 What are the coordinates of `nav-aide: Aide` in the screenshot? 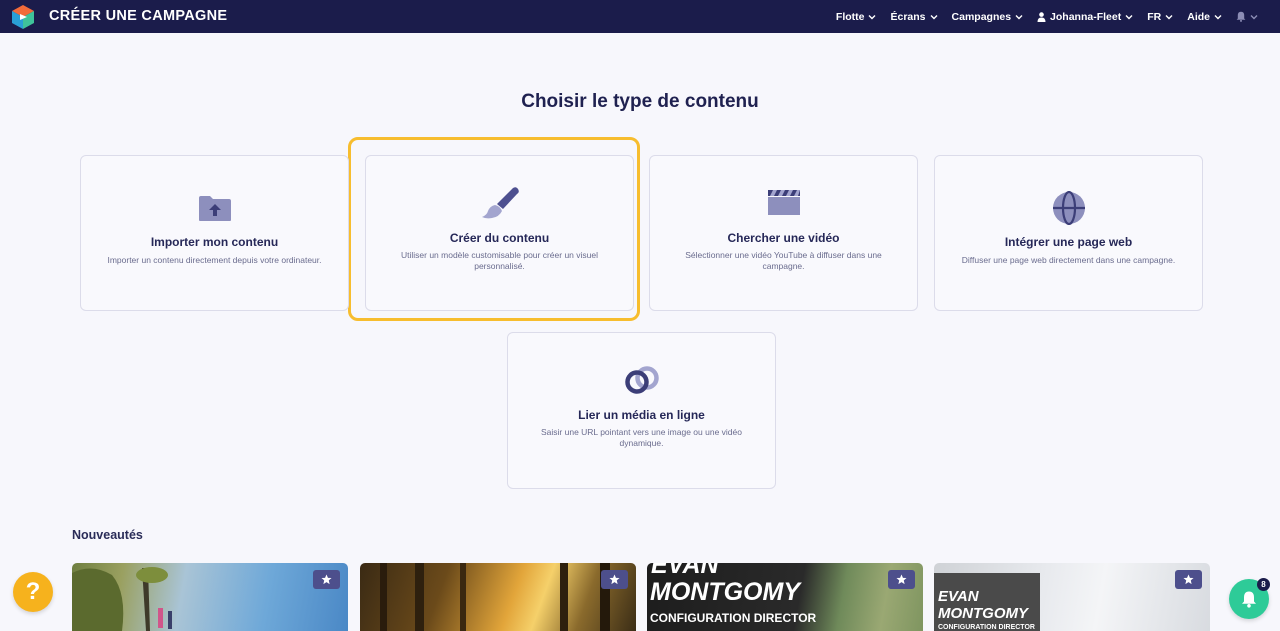 It's located at (1204, 17).